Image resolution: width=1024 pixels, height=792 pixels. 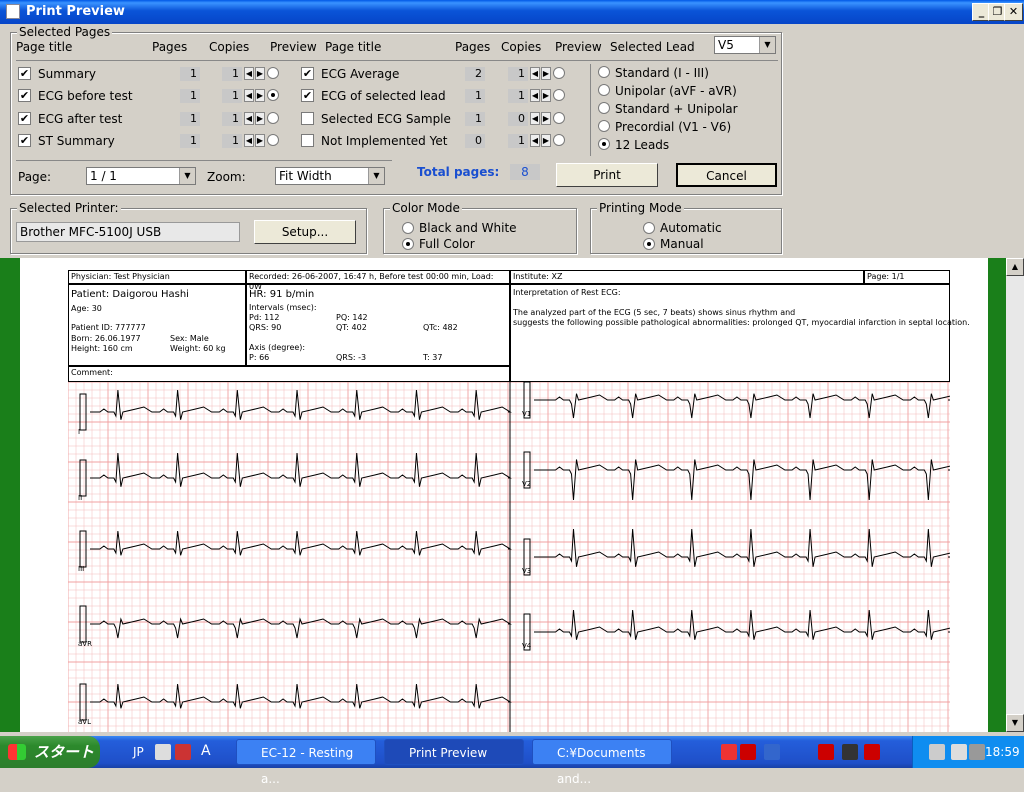 What do you see at coordinates (10, 495) in the screenshot?
I see `preview-left-border` at bounding box center [10, 495].